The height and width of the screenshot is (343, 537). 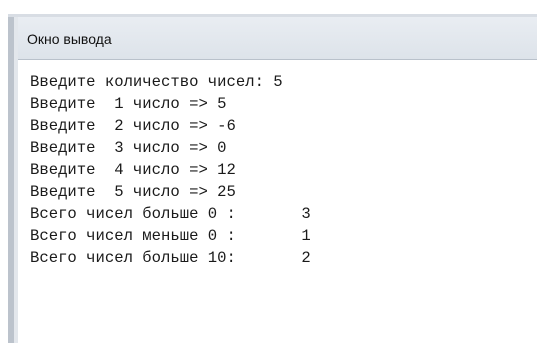 I want to click on window-left-border-inner, so click(x=16, y=180).